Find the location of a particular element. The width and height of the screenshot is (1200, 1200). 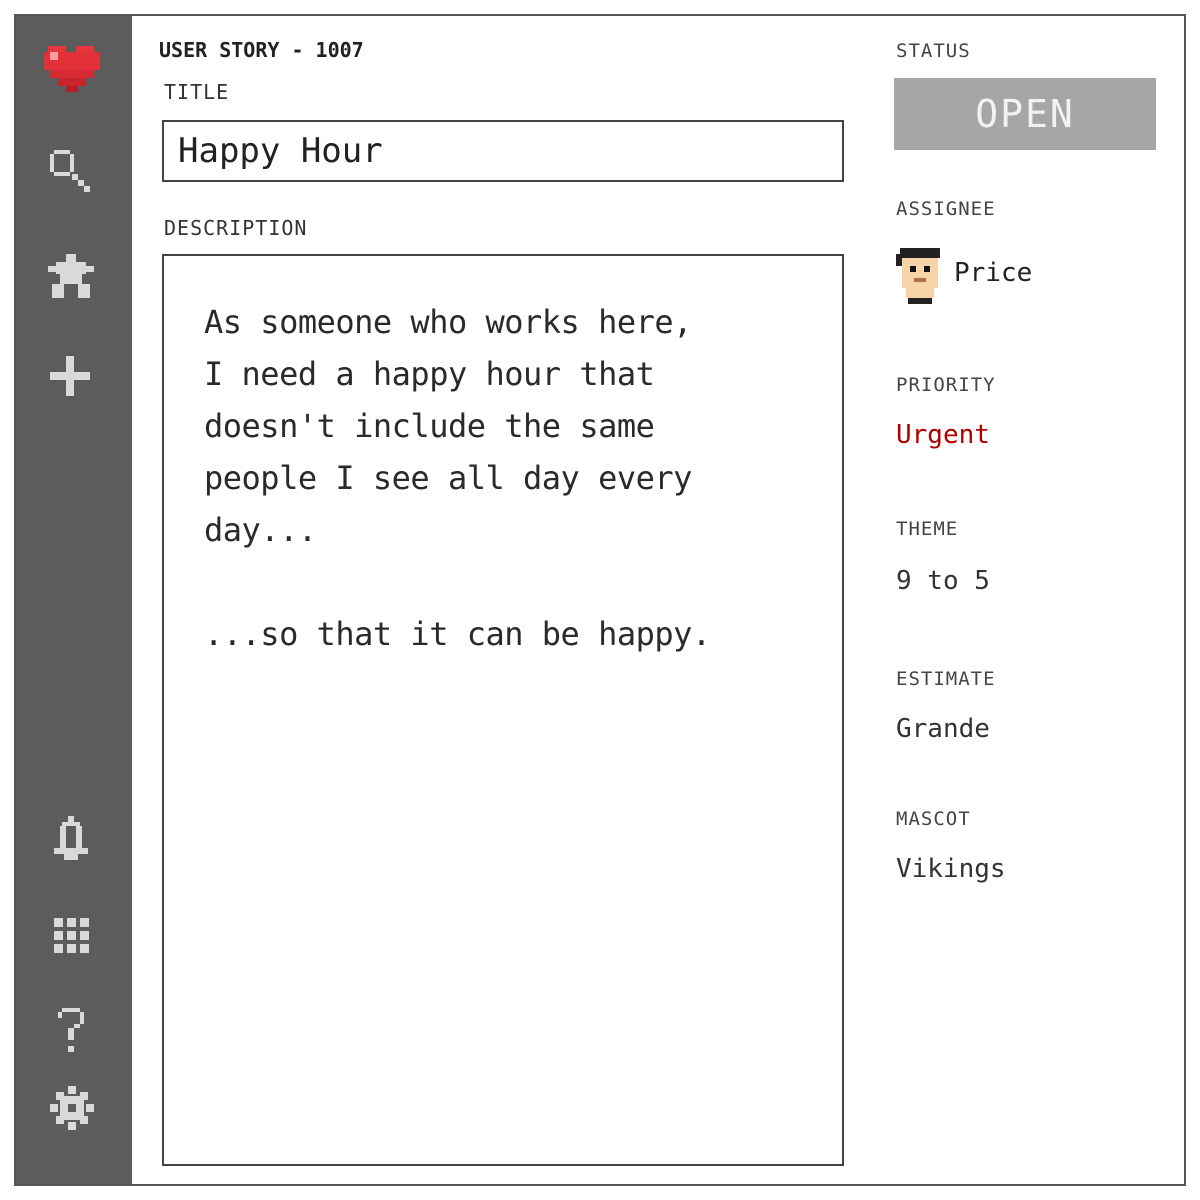

estimate-value: Grande is located at coordinates (943, 729).